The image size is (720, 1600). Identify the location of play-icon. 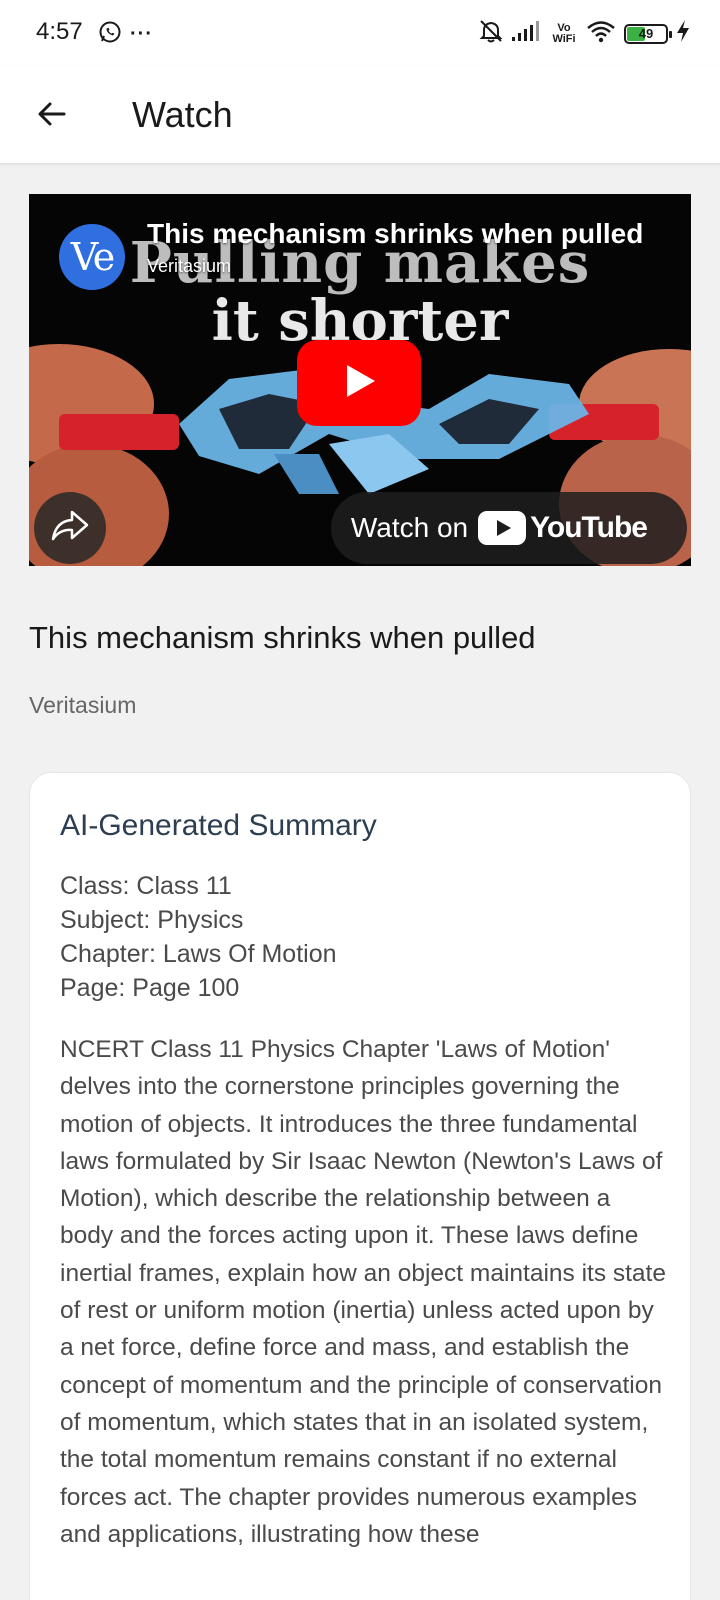
(359, 383).